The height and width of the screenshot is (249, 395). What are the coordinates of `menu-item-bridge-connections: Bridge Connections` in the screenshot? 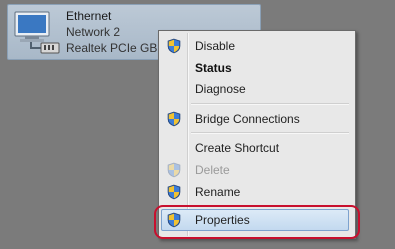 It's located at (256, 119).